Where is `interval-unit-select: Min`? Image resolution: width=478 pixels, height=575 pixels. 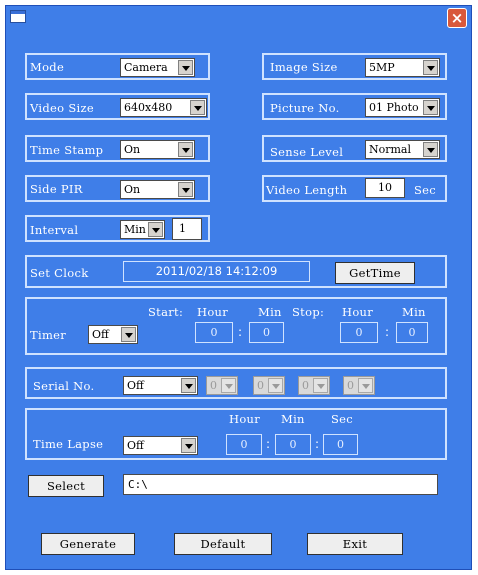
interval-unit-select: Min is located at coordinates (142, 229).